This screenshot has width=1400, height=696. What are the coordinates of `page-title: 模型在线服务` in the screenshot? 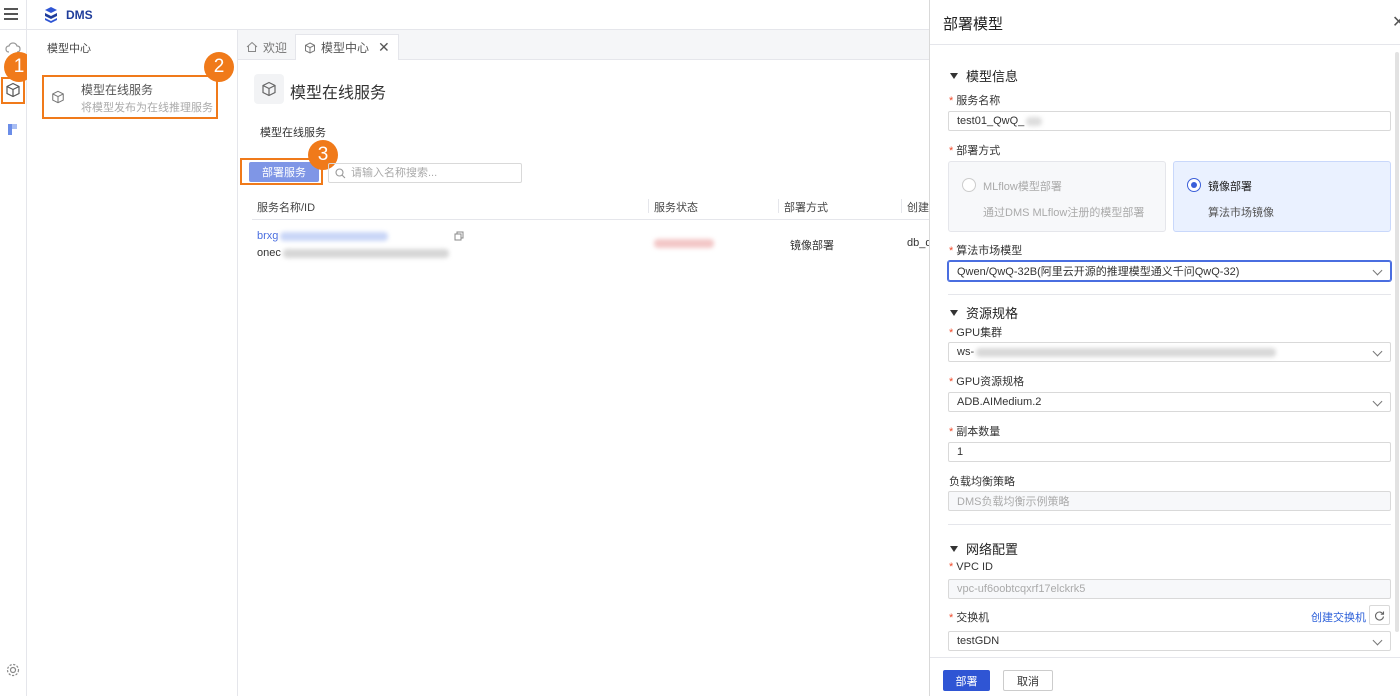 It's located at (338, 93).